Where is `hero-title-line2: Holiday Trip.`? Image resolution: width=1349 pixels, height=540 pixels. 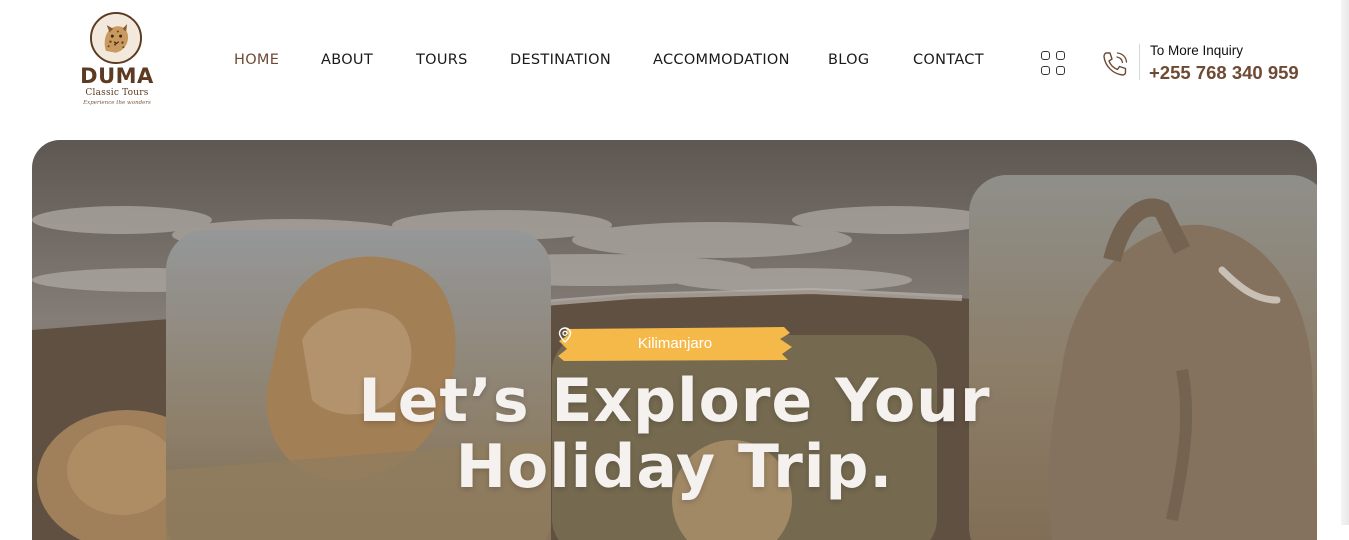
hero-title-line2: Holiday Trip. is located at coordinates (674, 467).